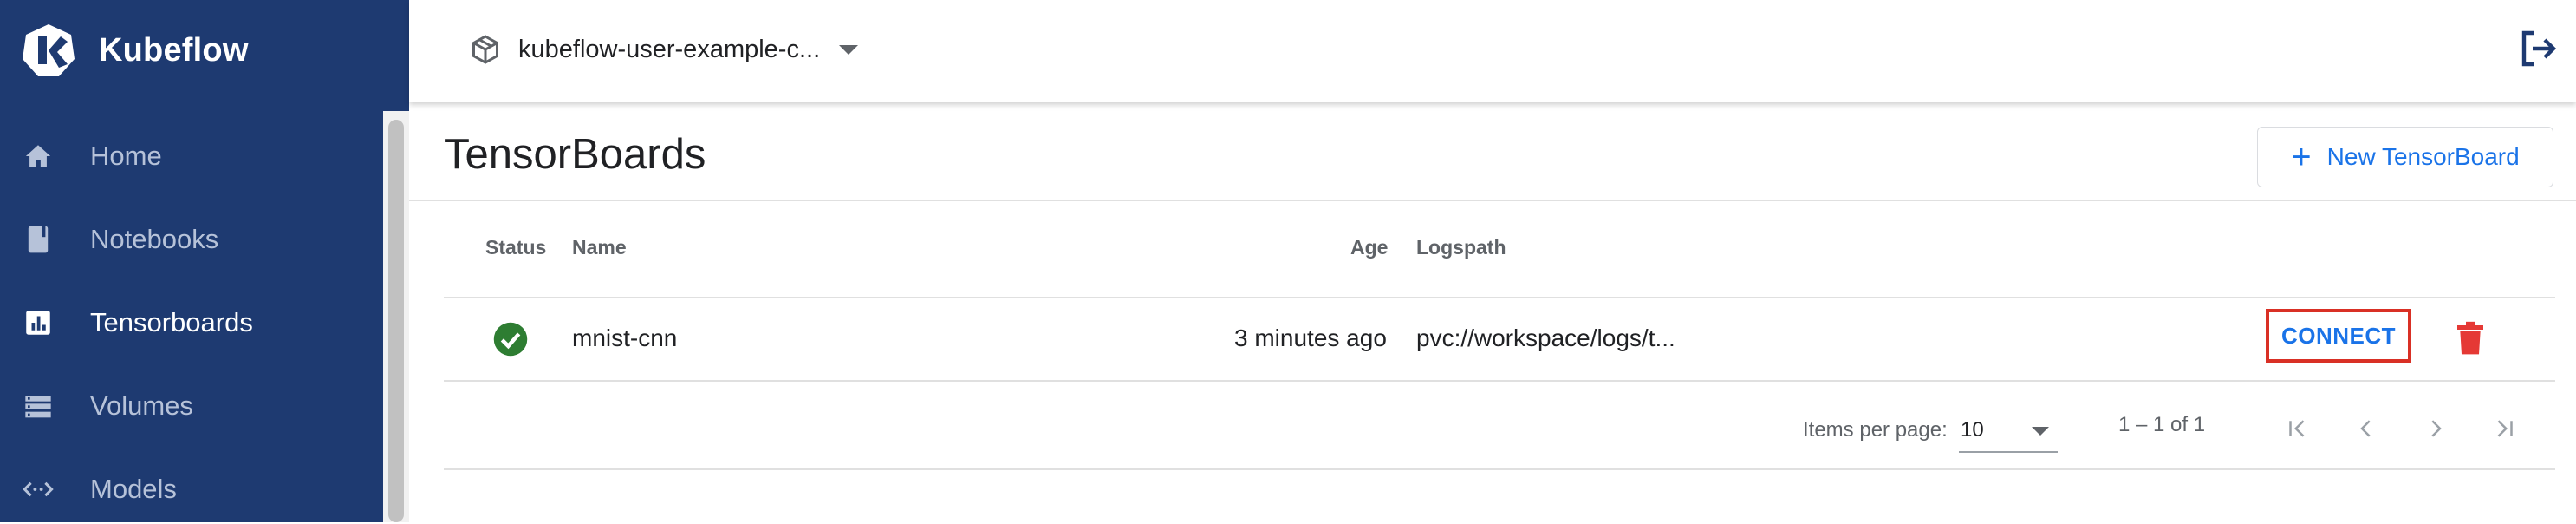 The image size is (2576, 524). I want to click on notebook-icon, so click(38, 239).